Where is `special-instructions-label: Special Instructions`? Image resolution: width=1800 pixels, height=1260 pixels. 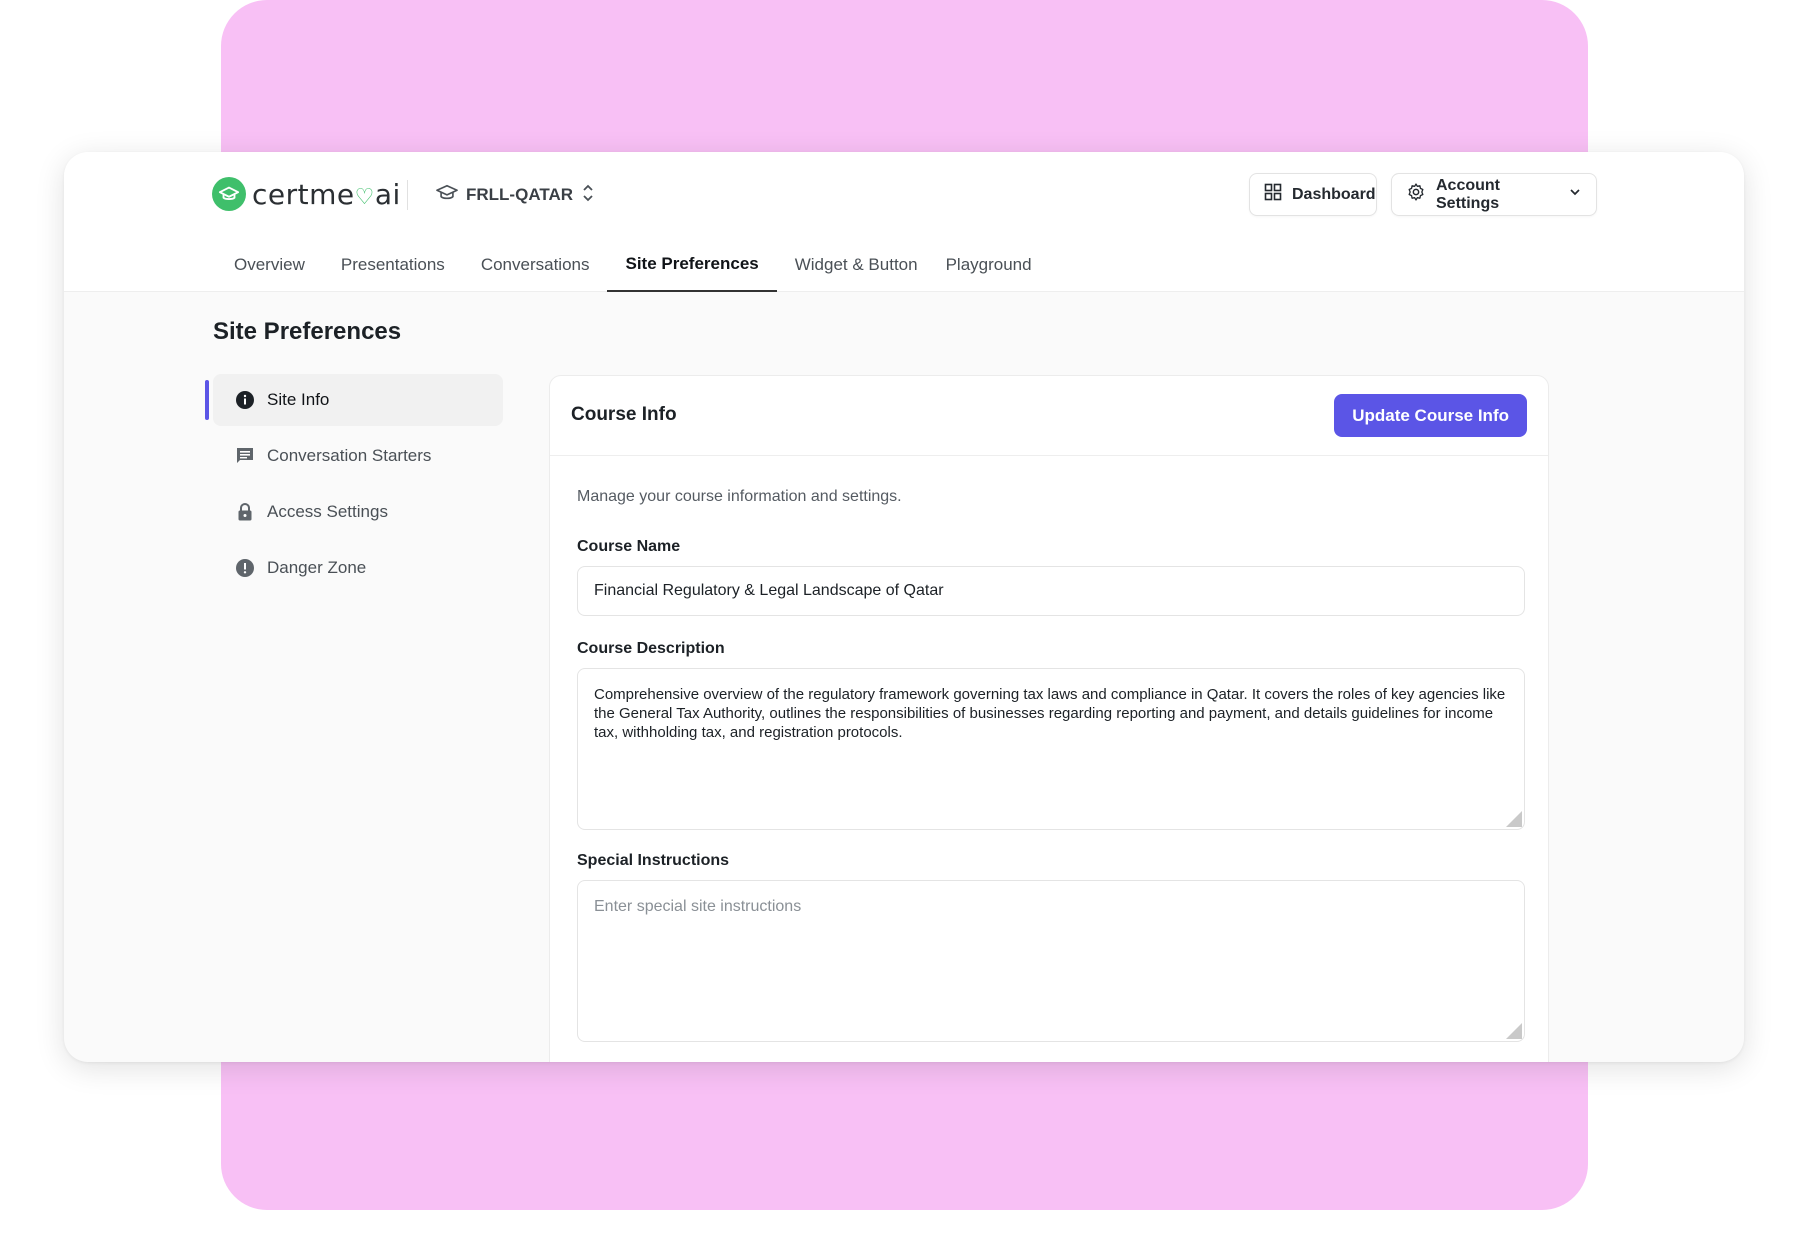 special-instructions-label: Special Instructions is located at coordinates (653, 860).